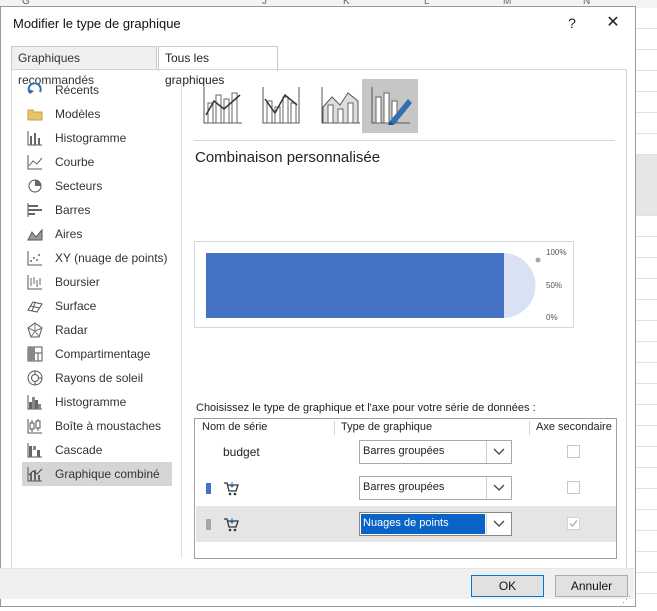 The height and width of the screenshot is (611, 657). Describe the element at coordinates (35, 186) in the screenshot. I see `pie-chart-icon` at that location.